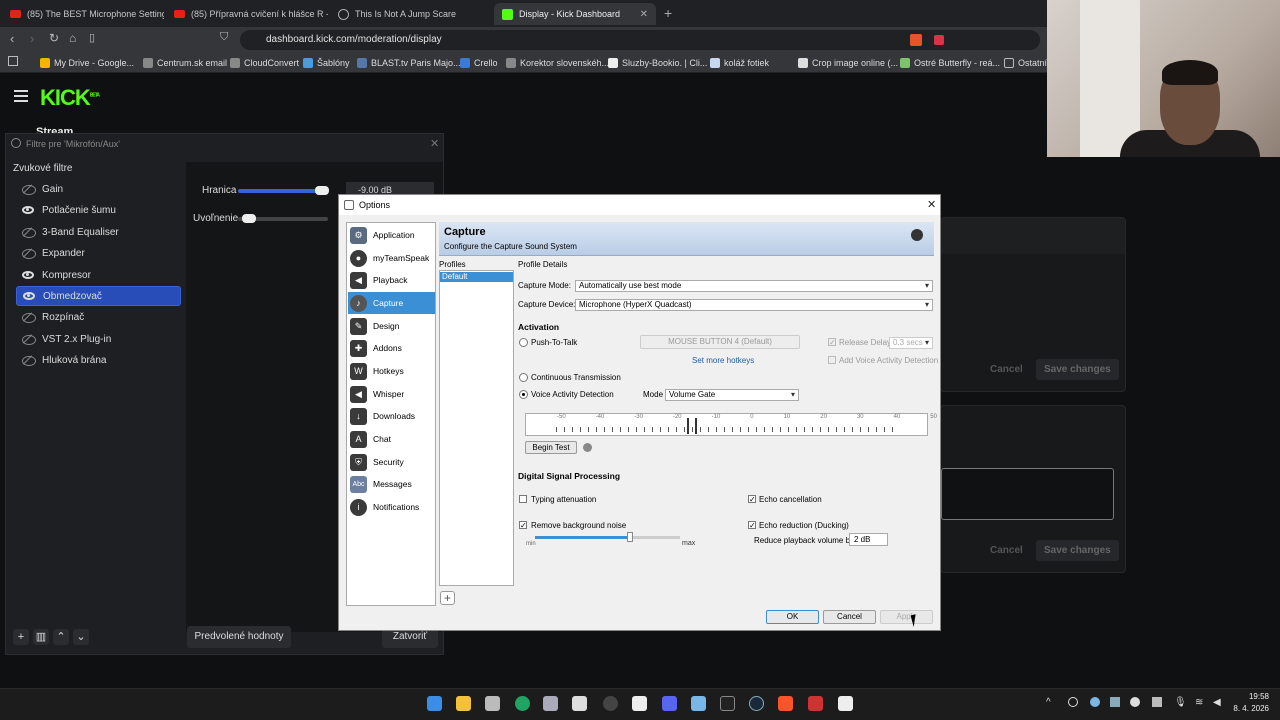  Describe the element at coordinates (911, 343) in the screenshot. I see `release-delay-field: 0.3 secs` at that location.